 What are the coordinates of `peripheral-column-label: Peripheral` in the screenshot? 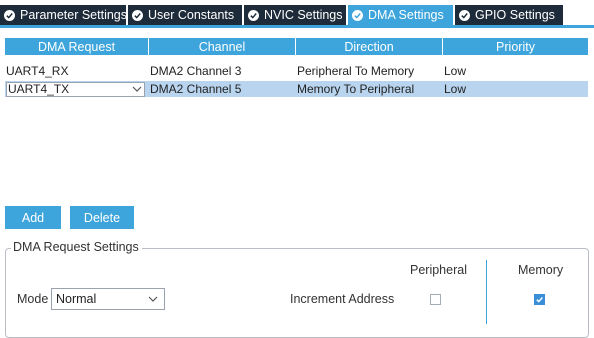 It's located at (438, 270).